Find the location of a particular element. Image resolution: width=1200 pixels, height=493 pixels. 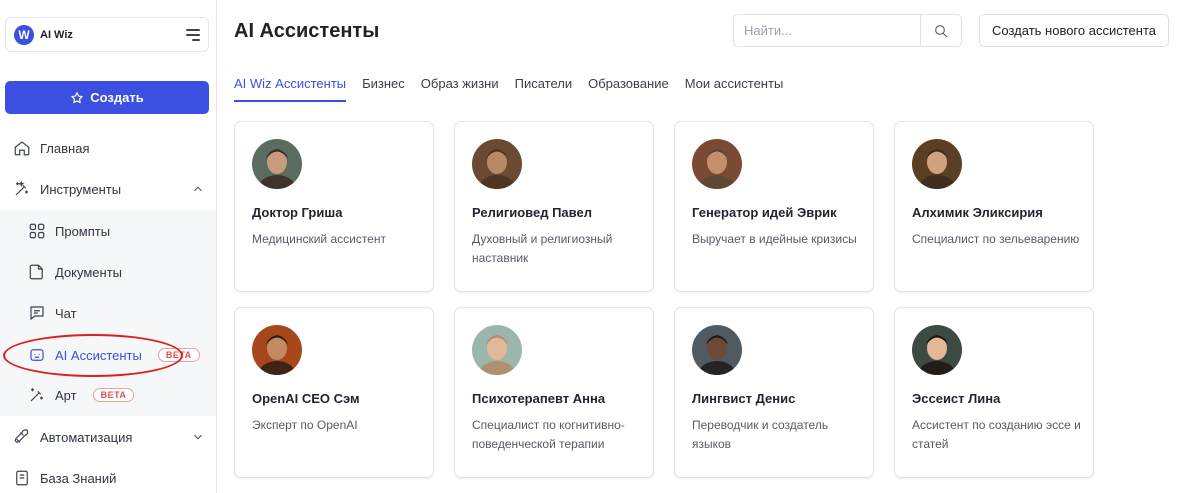

assistant-card: OpenAI CEO Сэм Эксперт по OpenAI is located at coordinates (334, 392).